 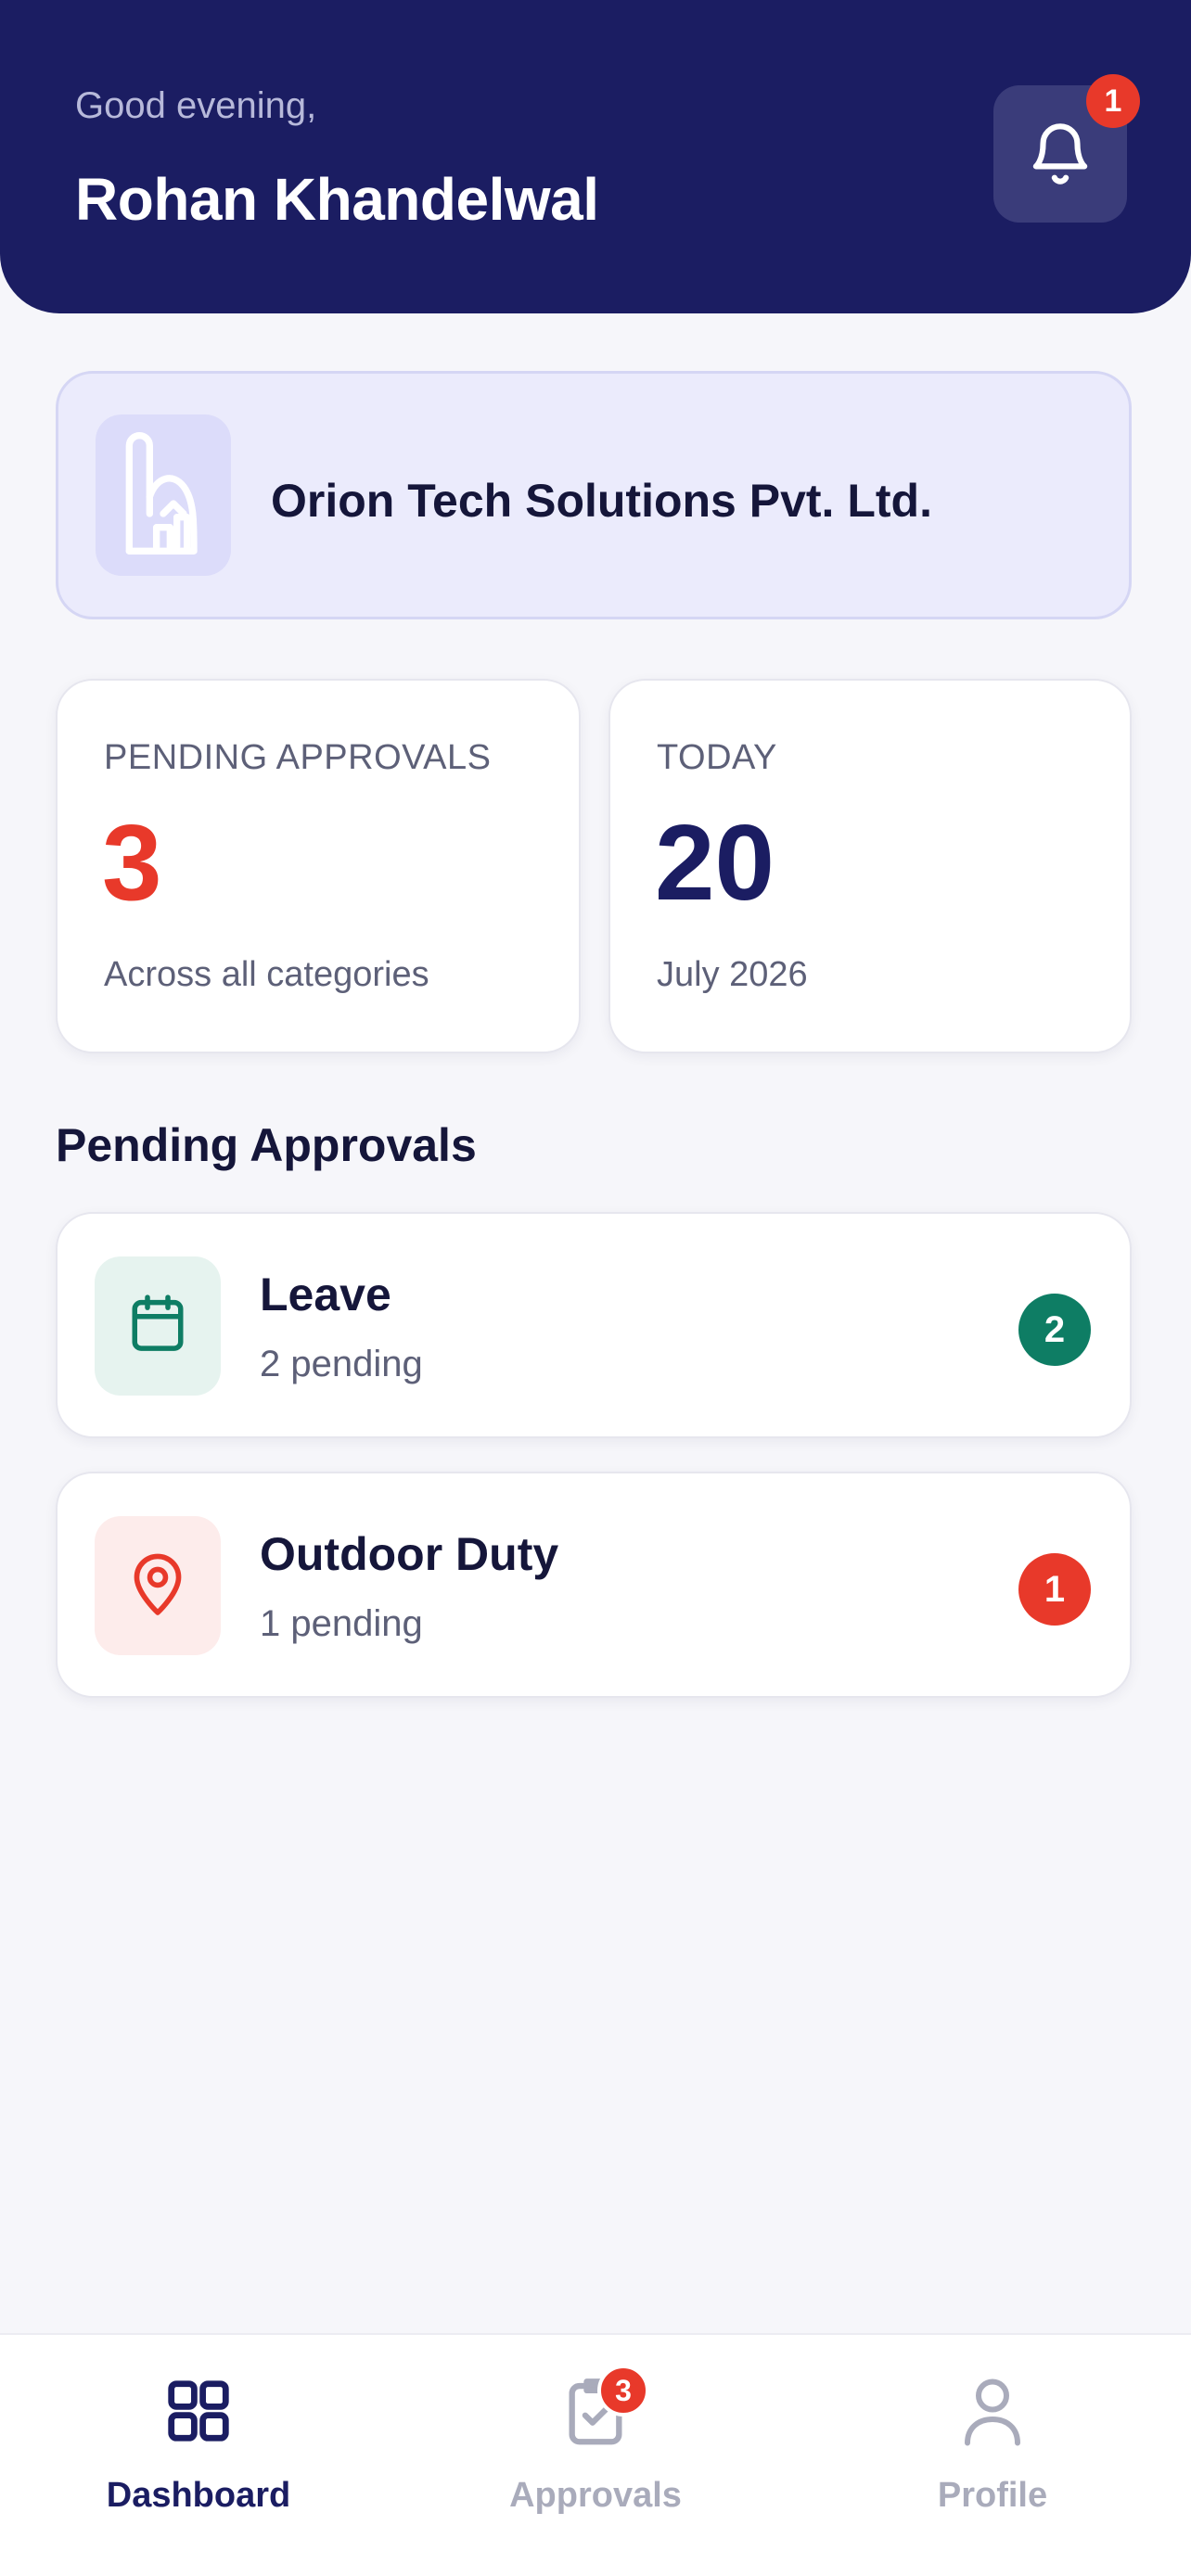 What do you see at coordinates (1054, 1589) in the screenshot?
I see `approval-count-badge: 1` at bounding box center [1054, 1589].